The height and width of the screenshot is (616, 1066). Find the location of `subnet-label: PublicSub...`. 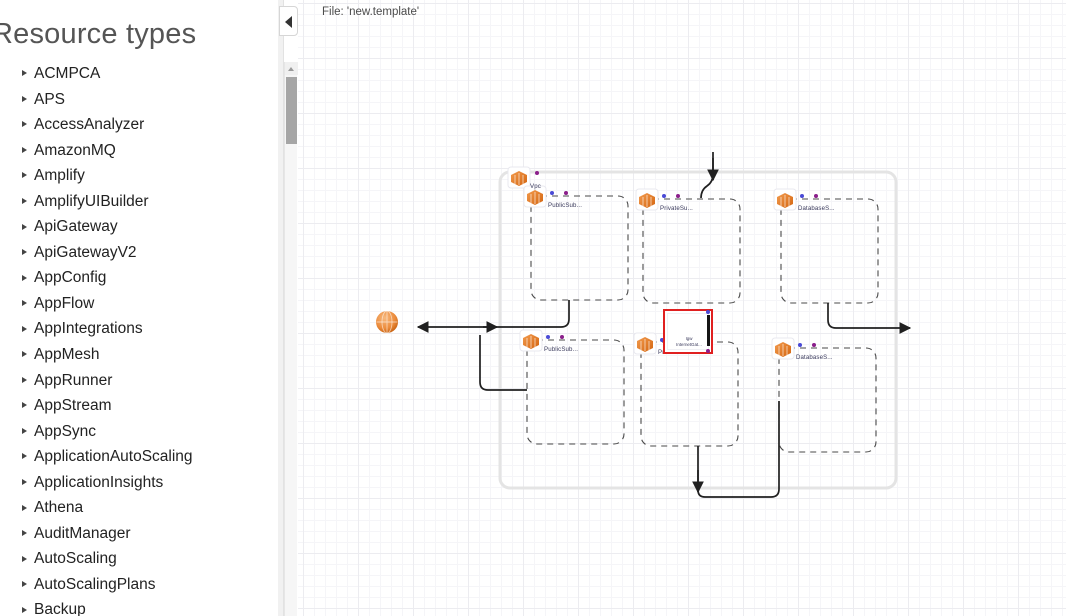

subnet-label: PublicSub... is located at coordinates (565, 206).